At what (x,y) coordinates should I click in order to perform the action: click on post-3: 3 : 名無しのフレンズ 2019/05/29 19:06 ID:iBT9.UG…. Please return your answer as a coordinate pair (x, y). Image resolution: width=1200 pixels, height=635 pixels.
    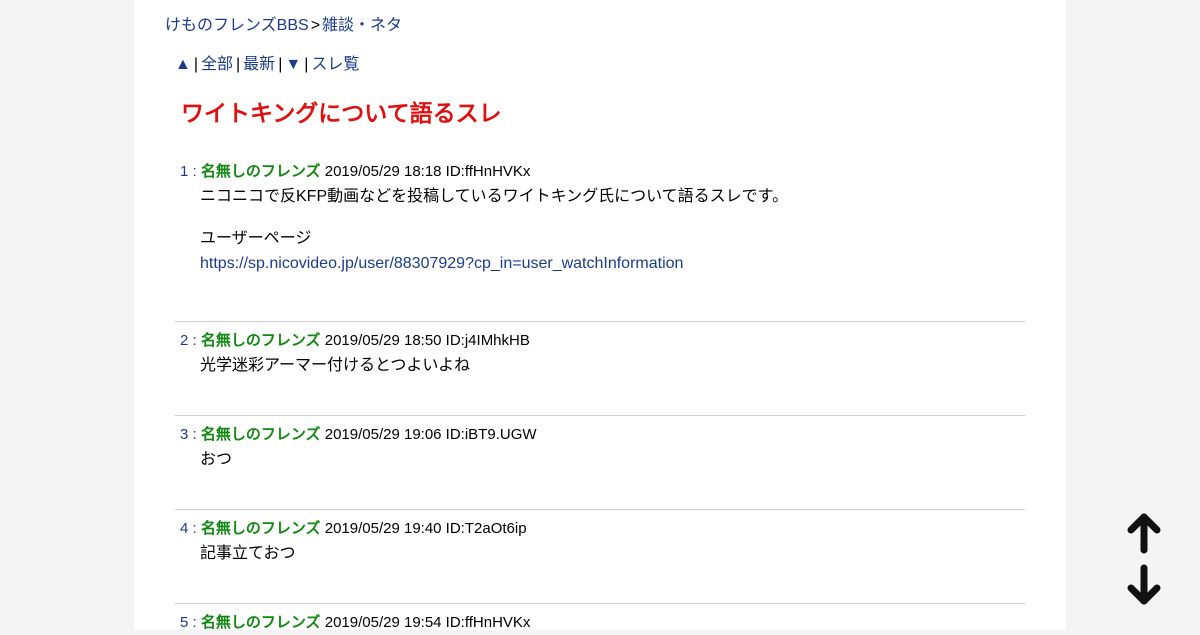
    Looking at the image, I should click on (600, 447).